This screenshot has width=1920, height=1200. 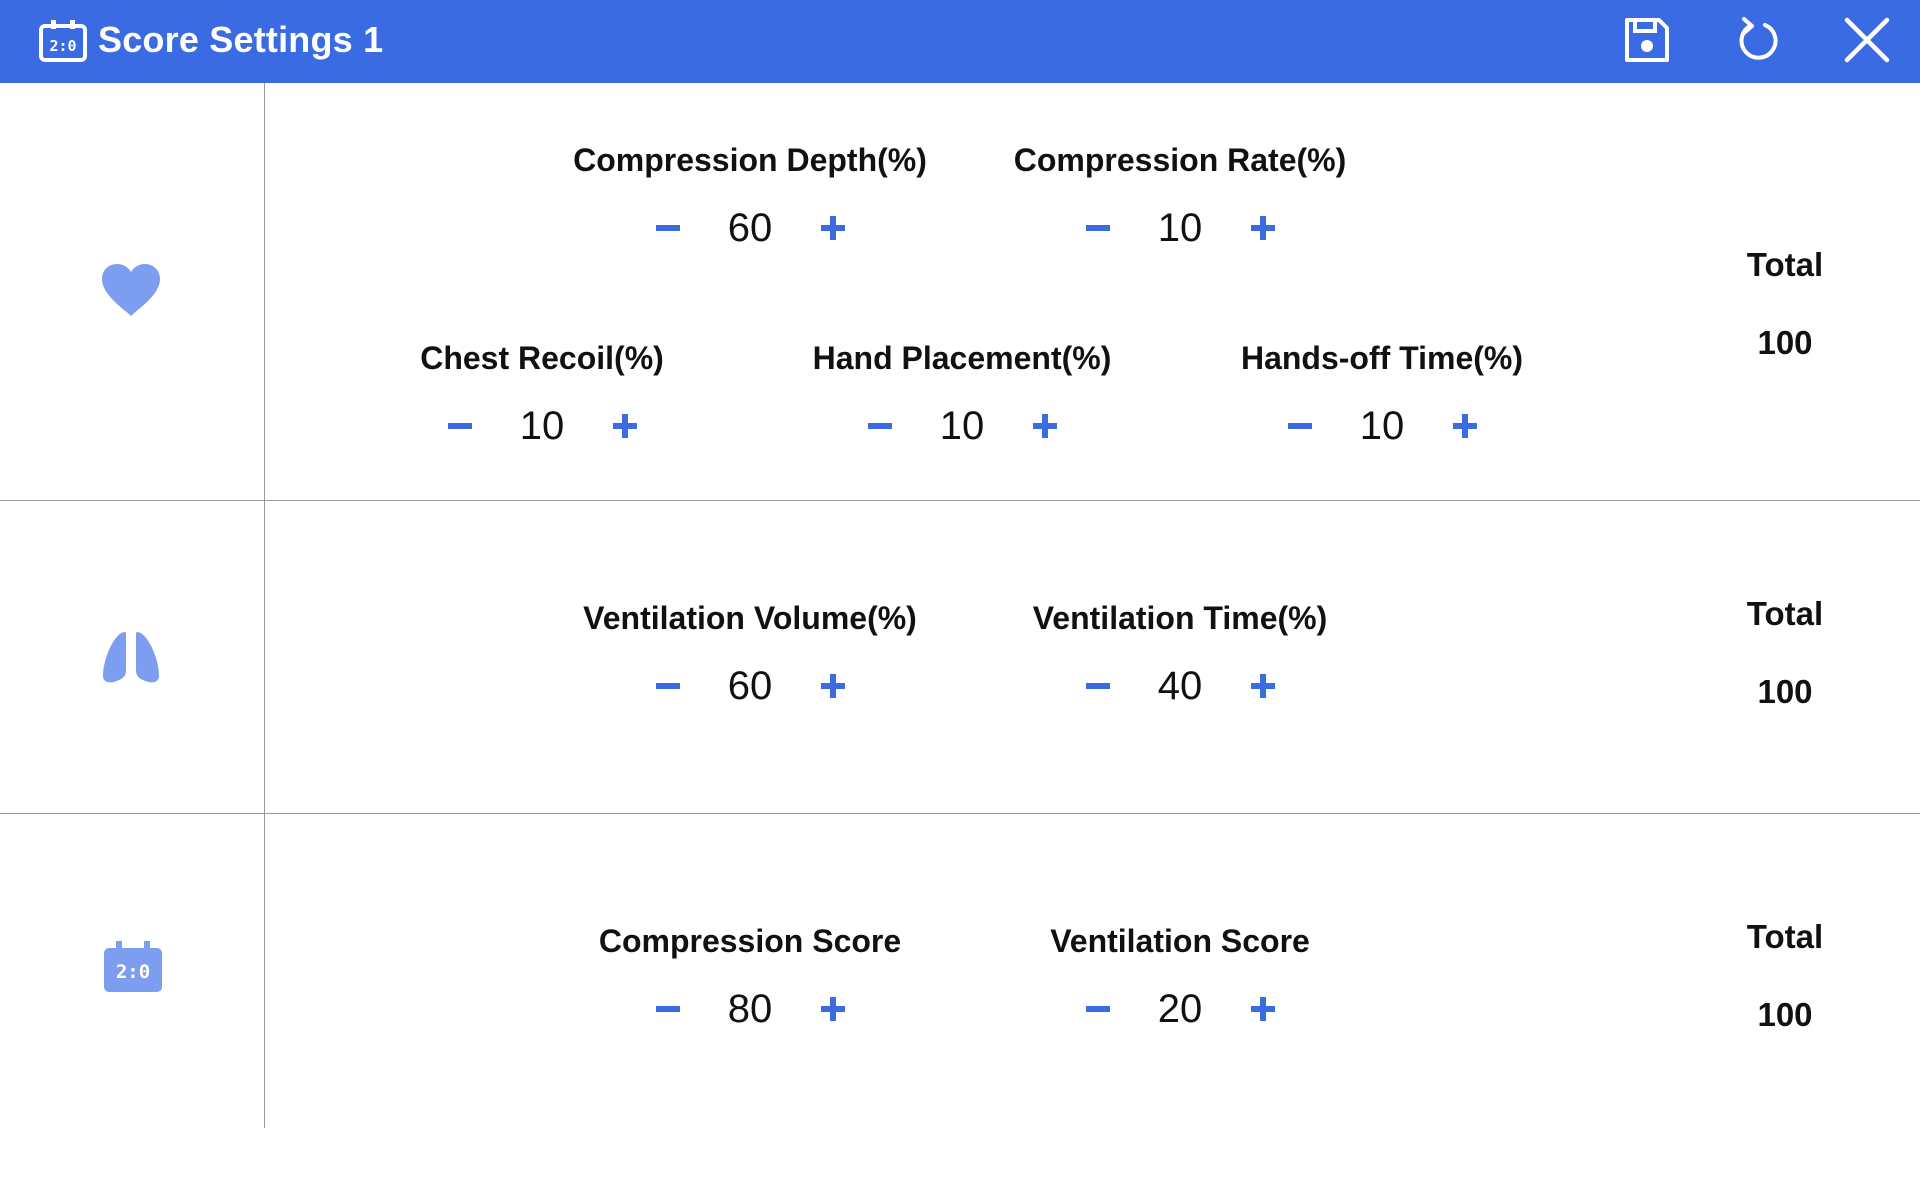 I want to click on lungs-icon, so click(x=131, y=657).